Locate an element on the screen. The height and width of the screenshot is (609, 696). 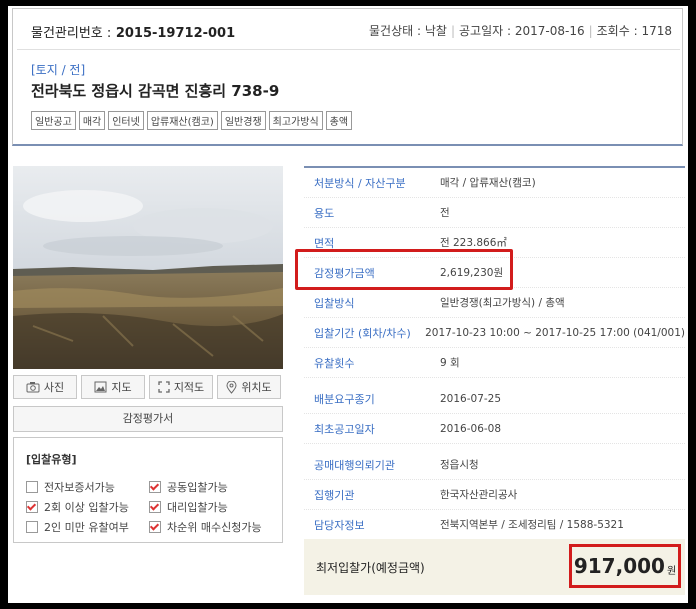
cadastral-map-button-label: 지적도 is located at coordinates (189, 387).